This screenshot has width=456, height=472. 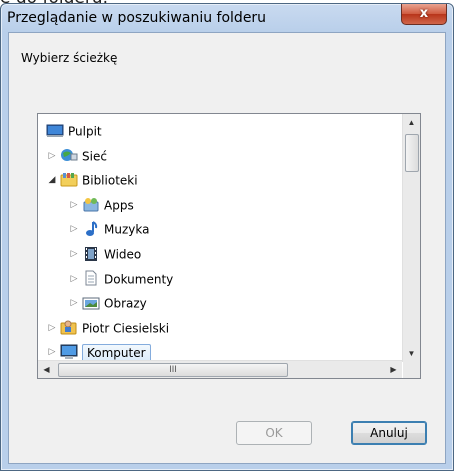 I want to click on tree-item-label: Apps, so click(x=119, y=205).